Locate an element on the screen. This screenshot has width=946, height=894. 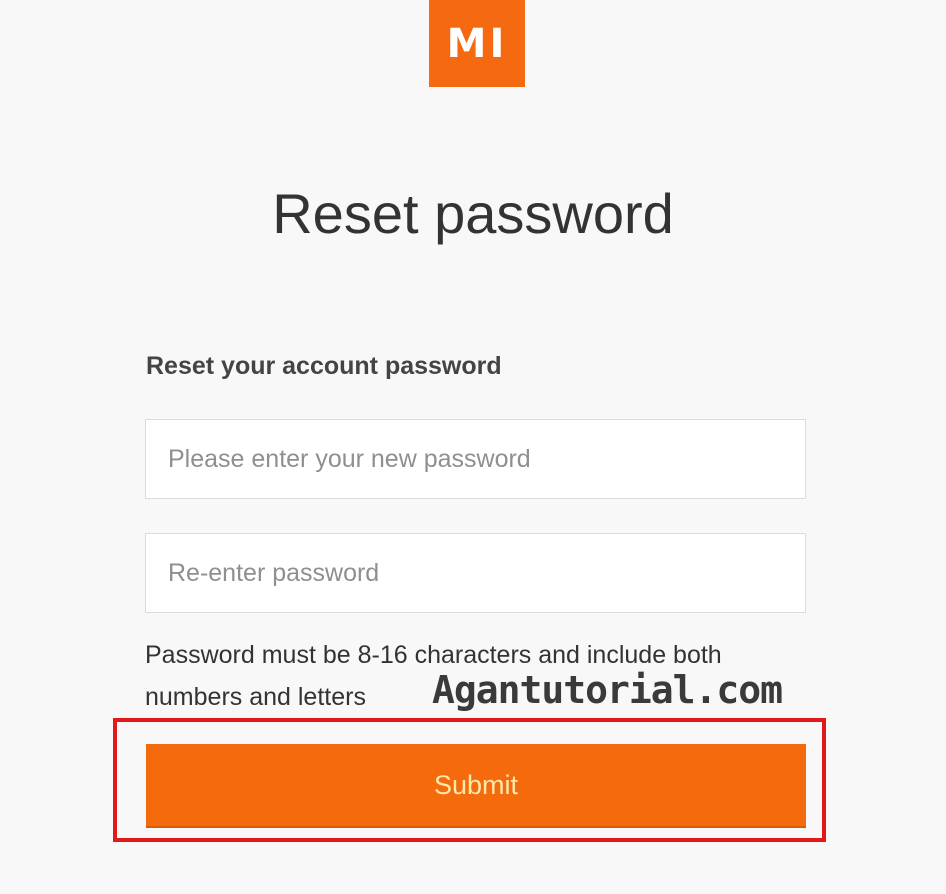
page-title: Reset password is located at coordinates (473, 213).